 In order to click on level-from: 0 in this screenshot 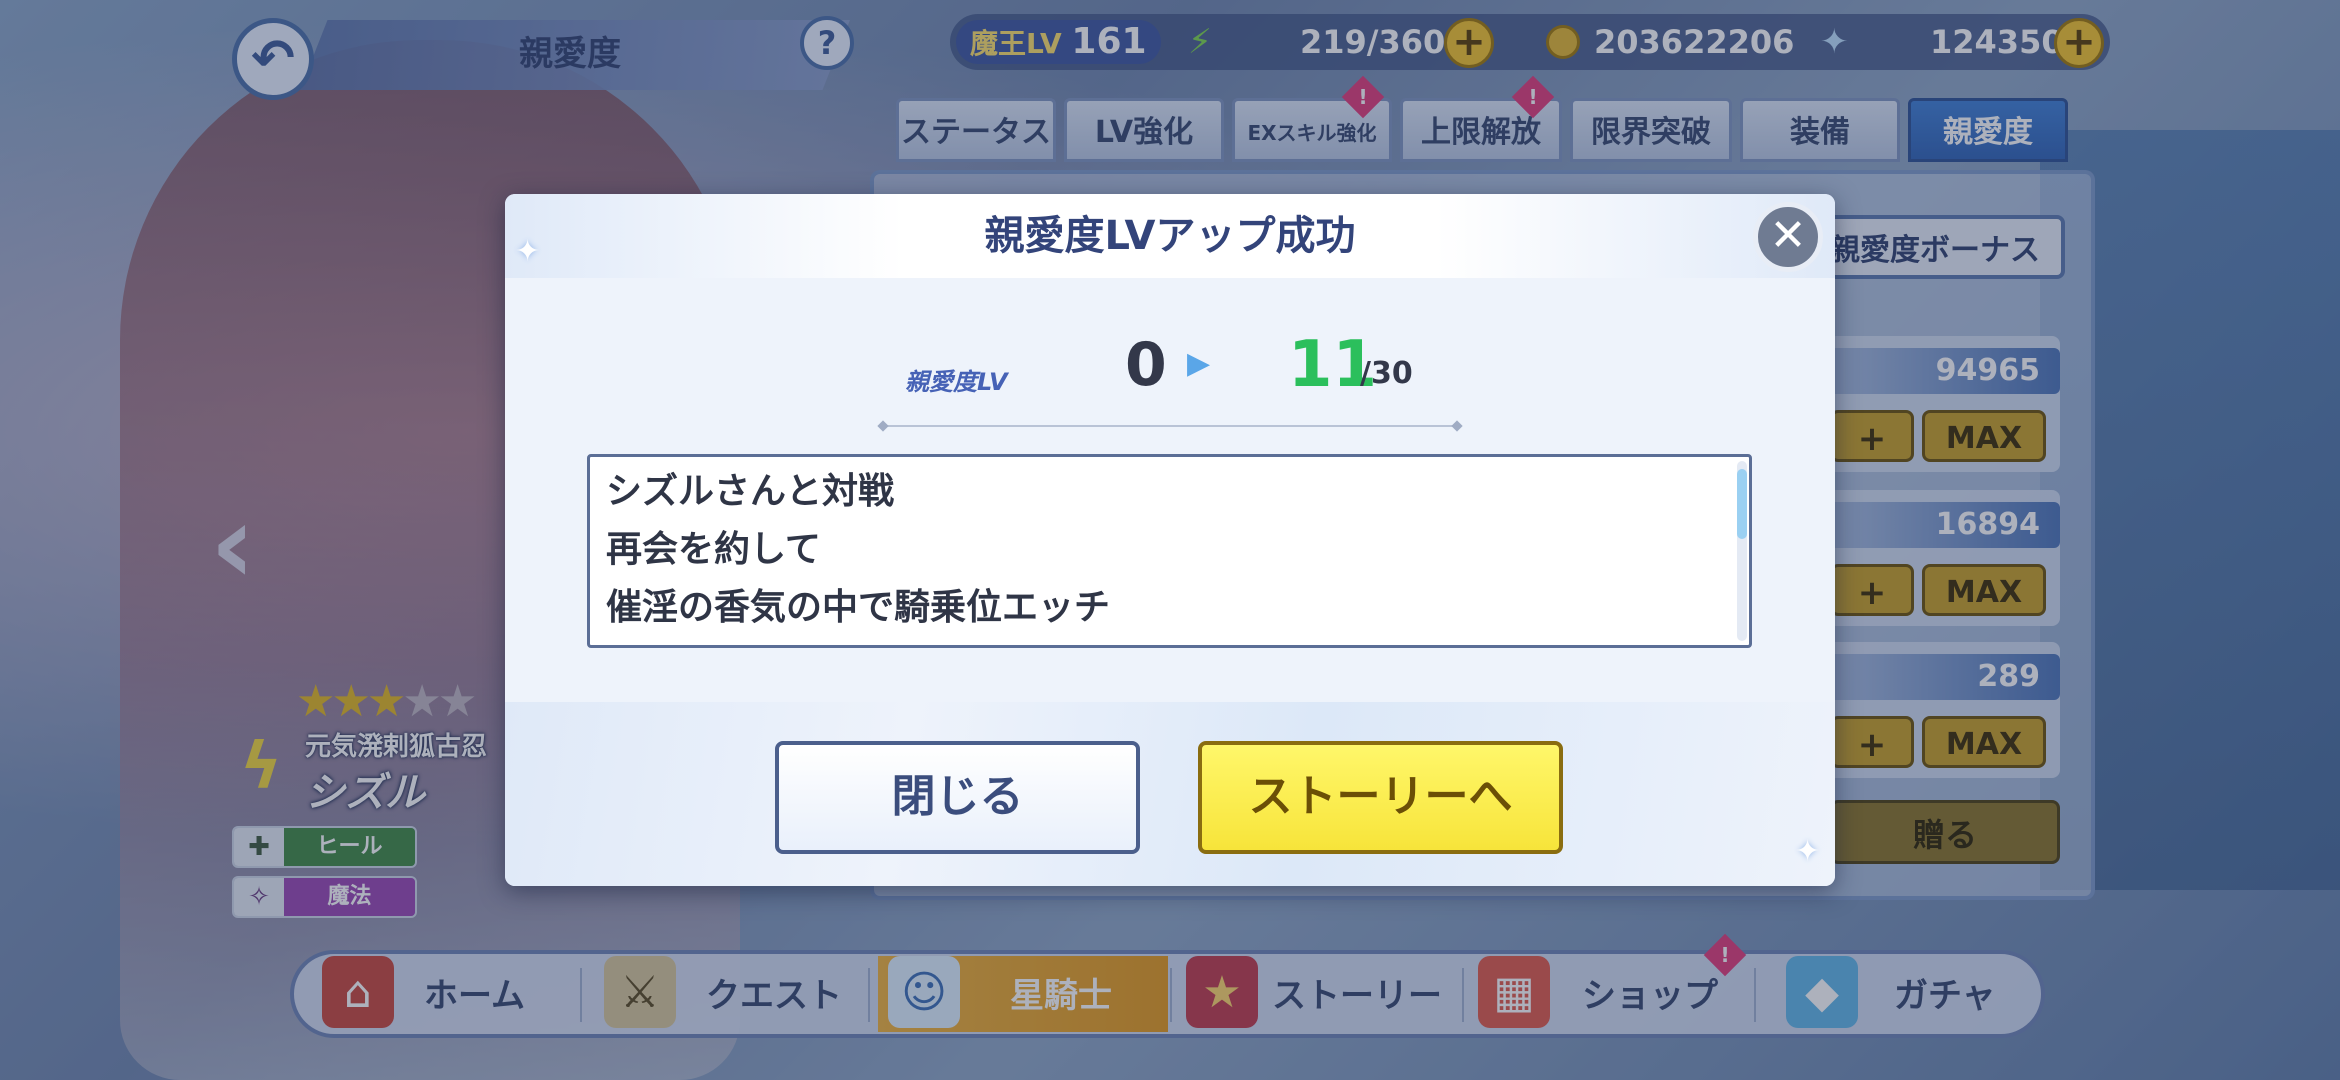, I will do `click(1146, 365)`.